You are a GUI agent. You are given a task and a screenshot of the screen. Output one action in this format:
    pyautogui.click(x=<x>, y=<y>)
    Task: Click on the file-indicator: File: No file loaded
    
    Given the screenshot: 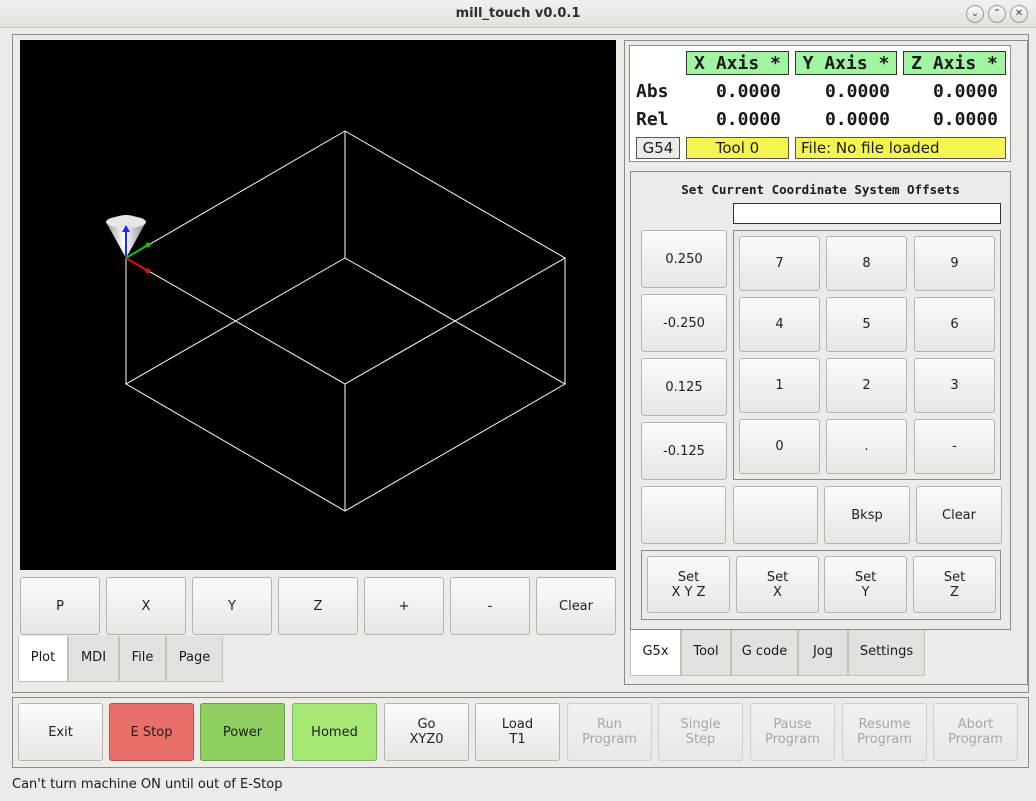 What is the action you would take?
    pyautogui.click(x=900, y=148)
    